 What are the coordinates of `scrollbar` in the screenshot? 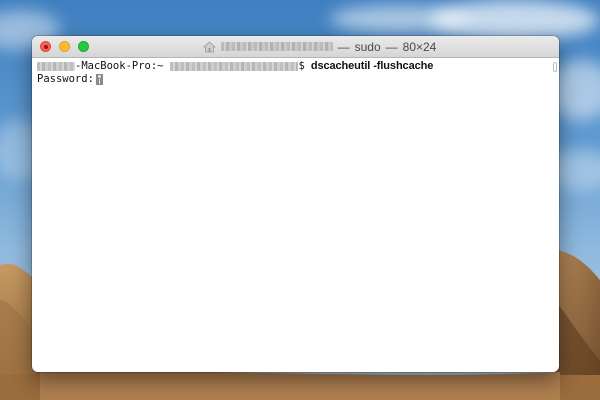 It's located at (555, 67).